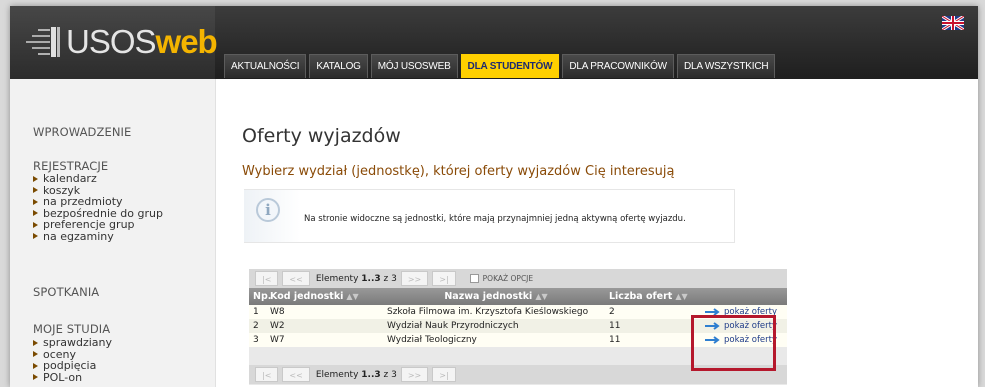  I want to click on sidebar-section-moje-studia: MOJE STUDIA, so click(71, 329).